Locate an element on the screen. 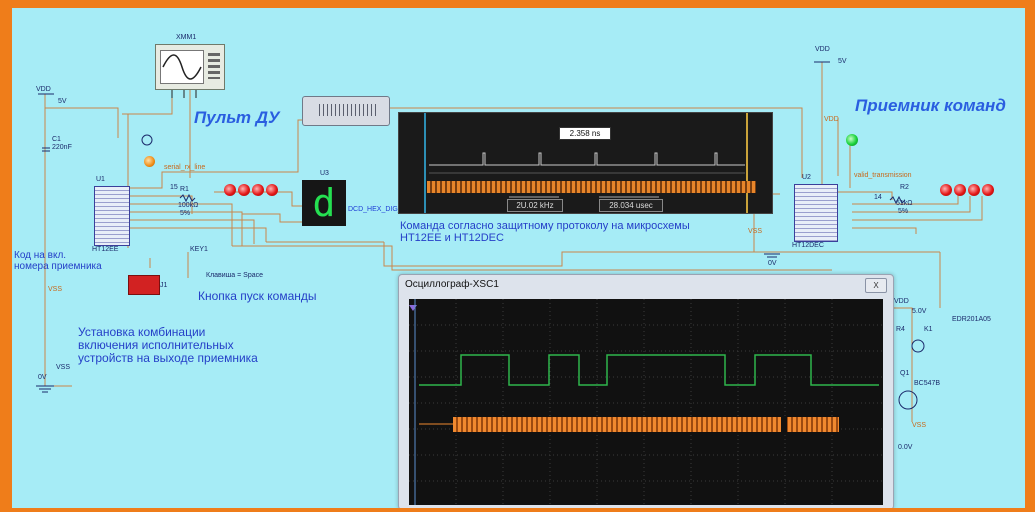  sine-wave-icon is located at coordinates (182, 67).